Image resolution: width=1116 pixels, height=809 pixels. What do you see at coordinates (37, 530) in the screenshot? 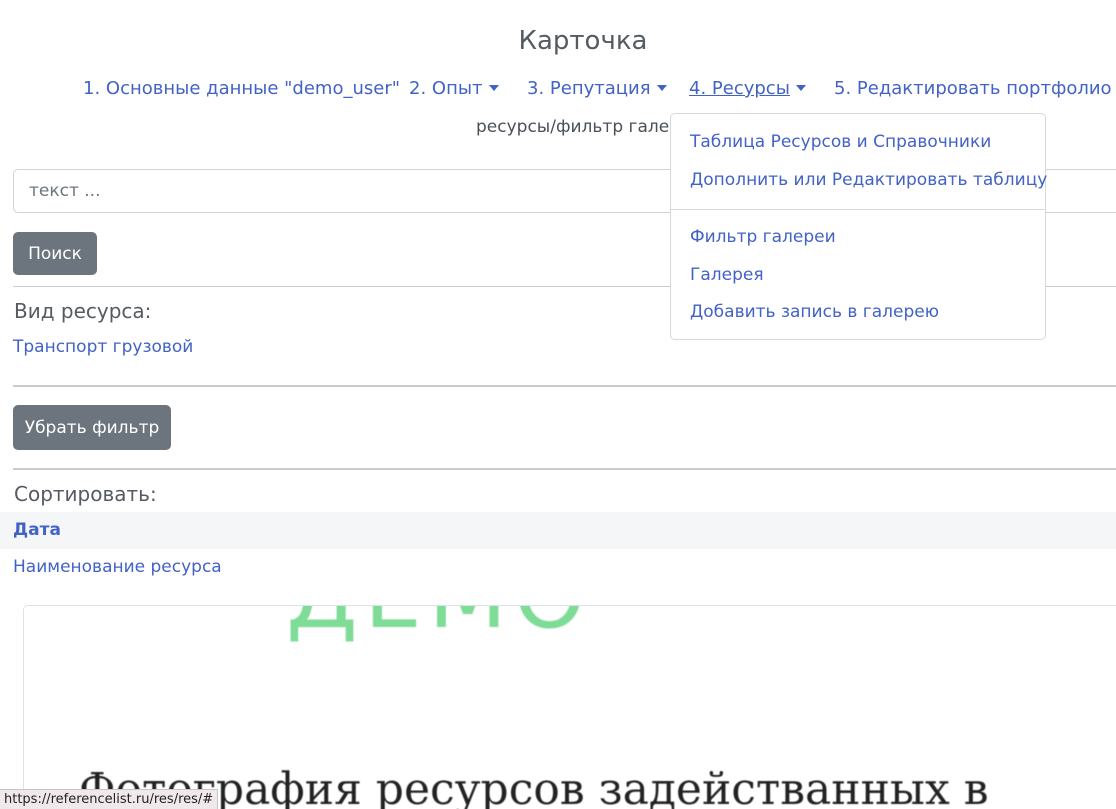
I see `sort-option-date: Дата` at bounding box center [37, 530].